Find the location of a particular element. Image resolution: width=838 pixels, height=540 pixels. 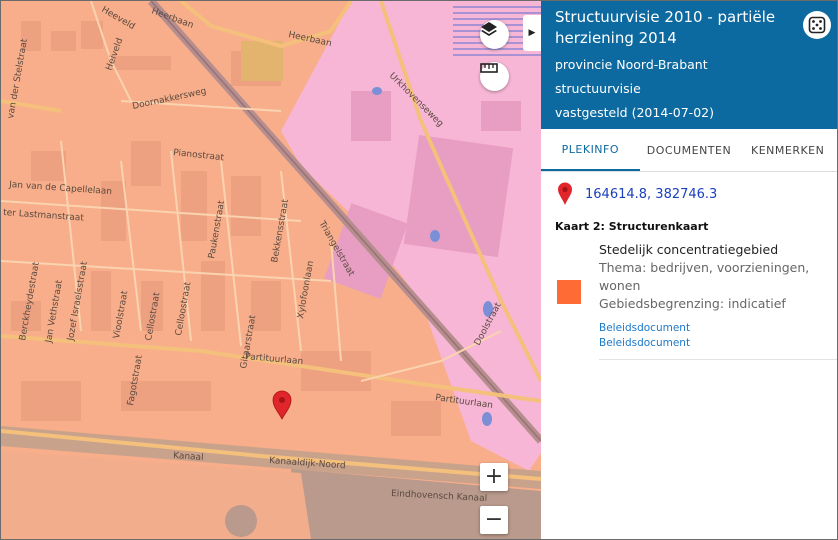

divider is located at coordinates (718, 359).